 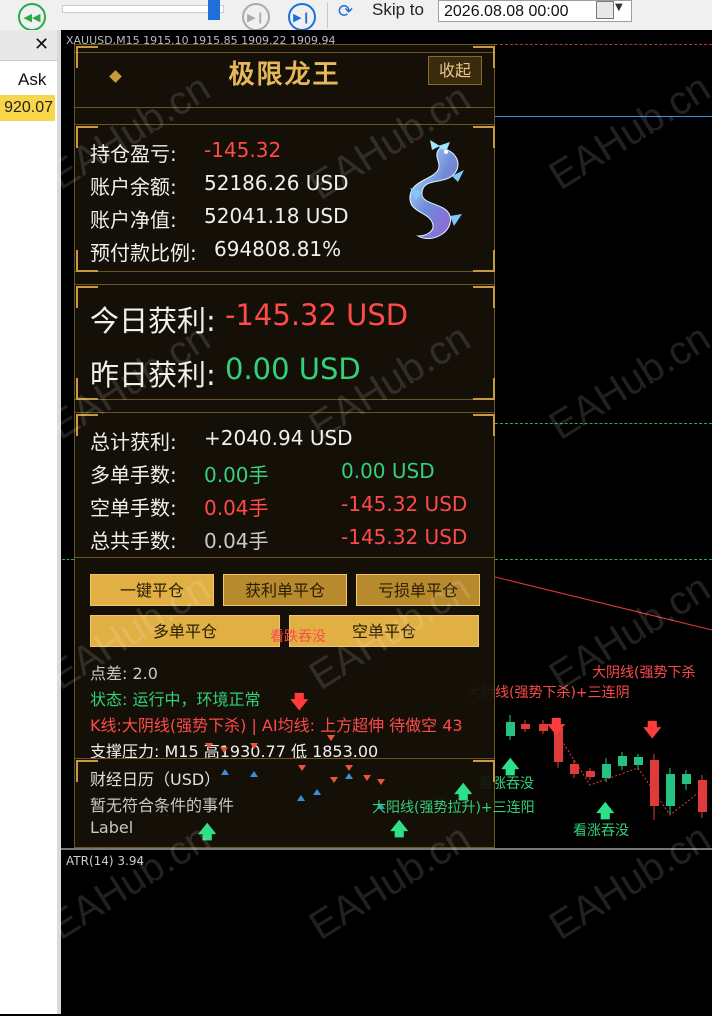 What do you see at coordinates (298, 637) in the screenshot?
I see `pattern-label: 看跌吞没` at bounding box center [298, 637].